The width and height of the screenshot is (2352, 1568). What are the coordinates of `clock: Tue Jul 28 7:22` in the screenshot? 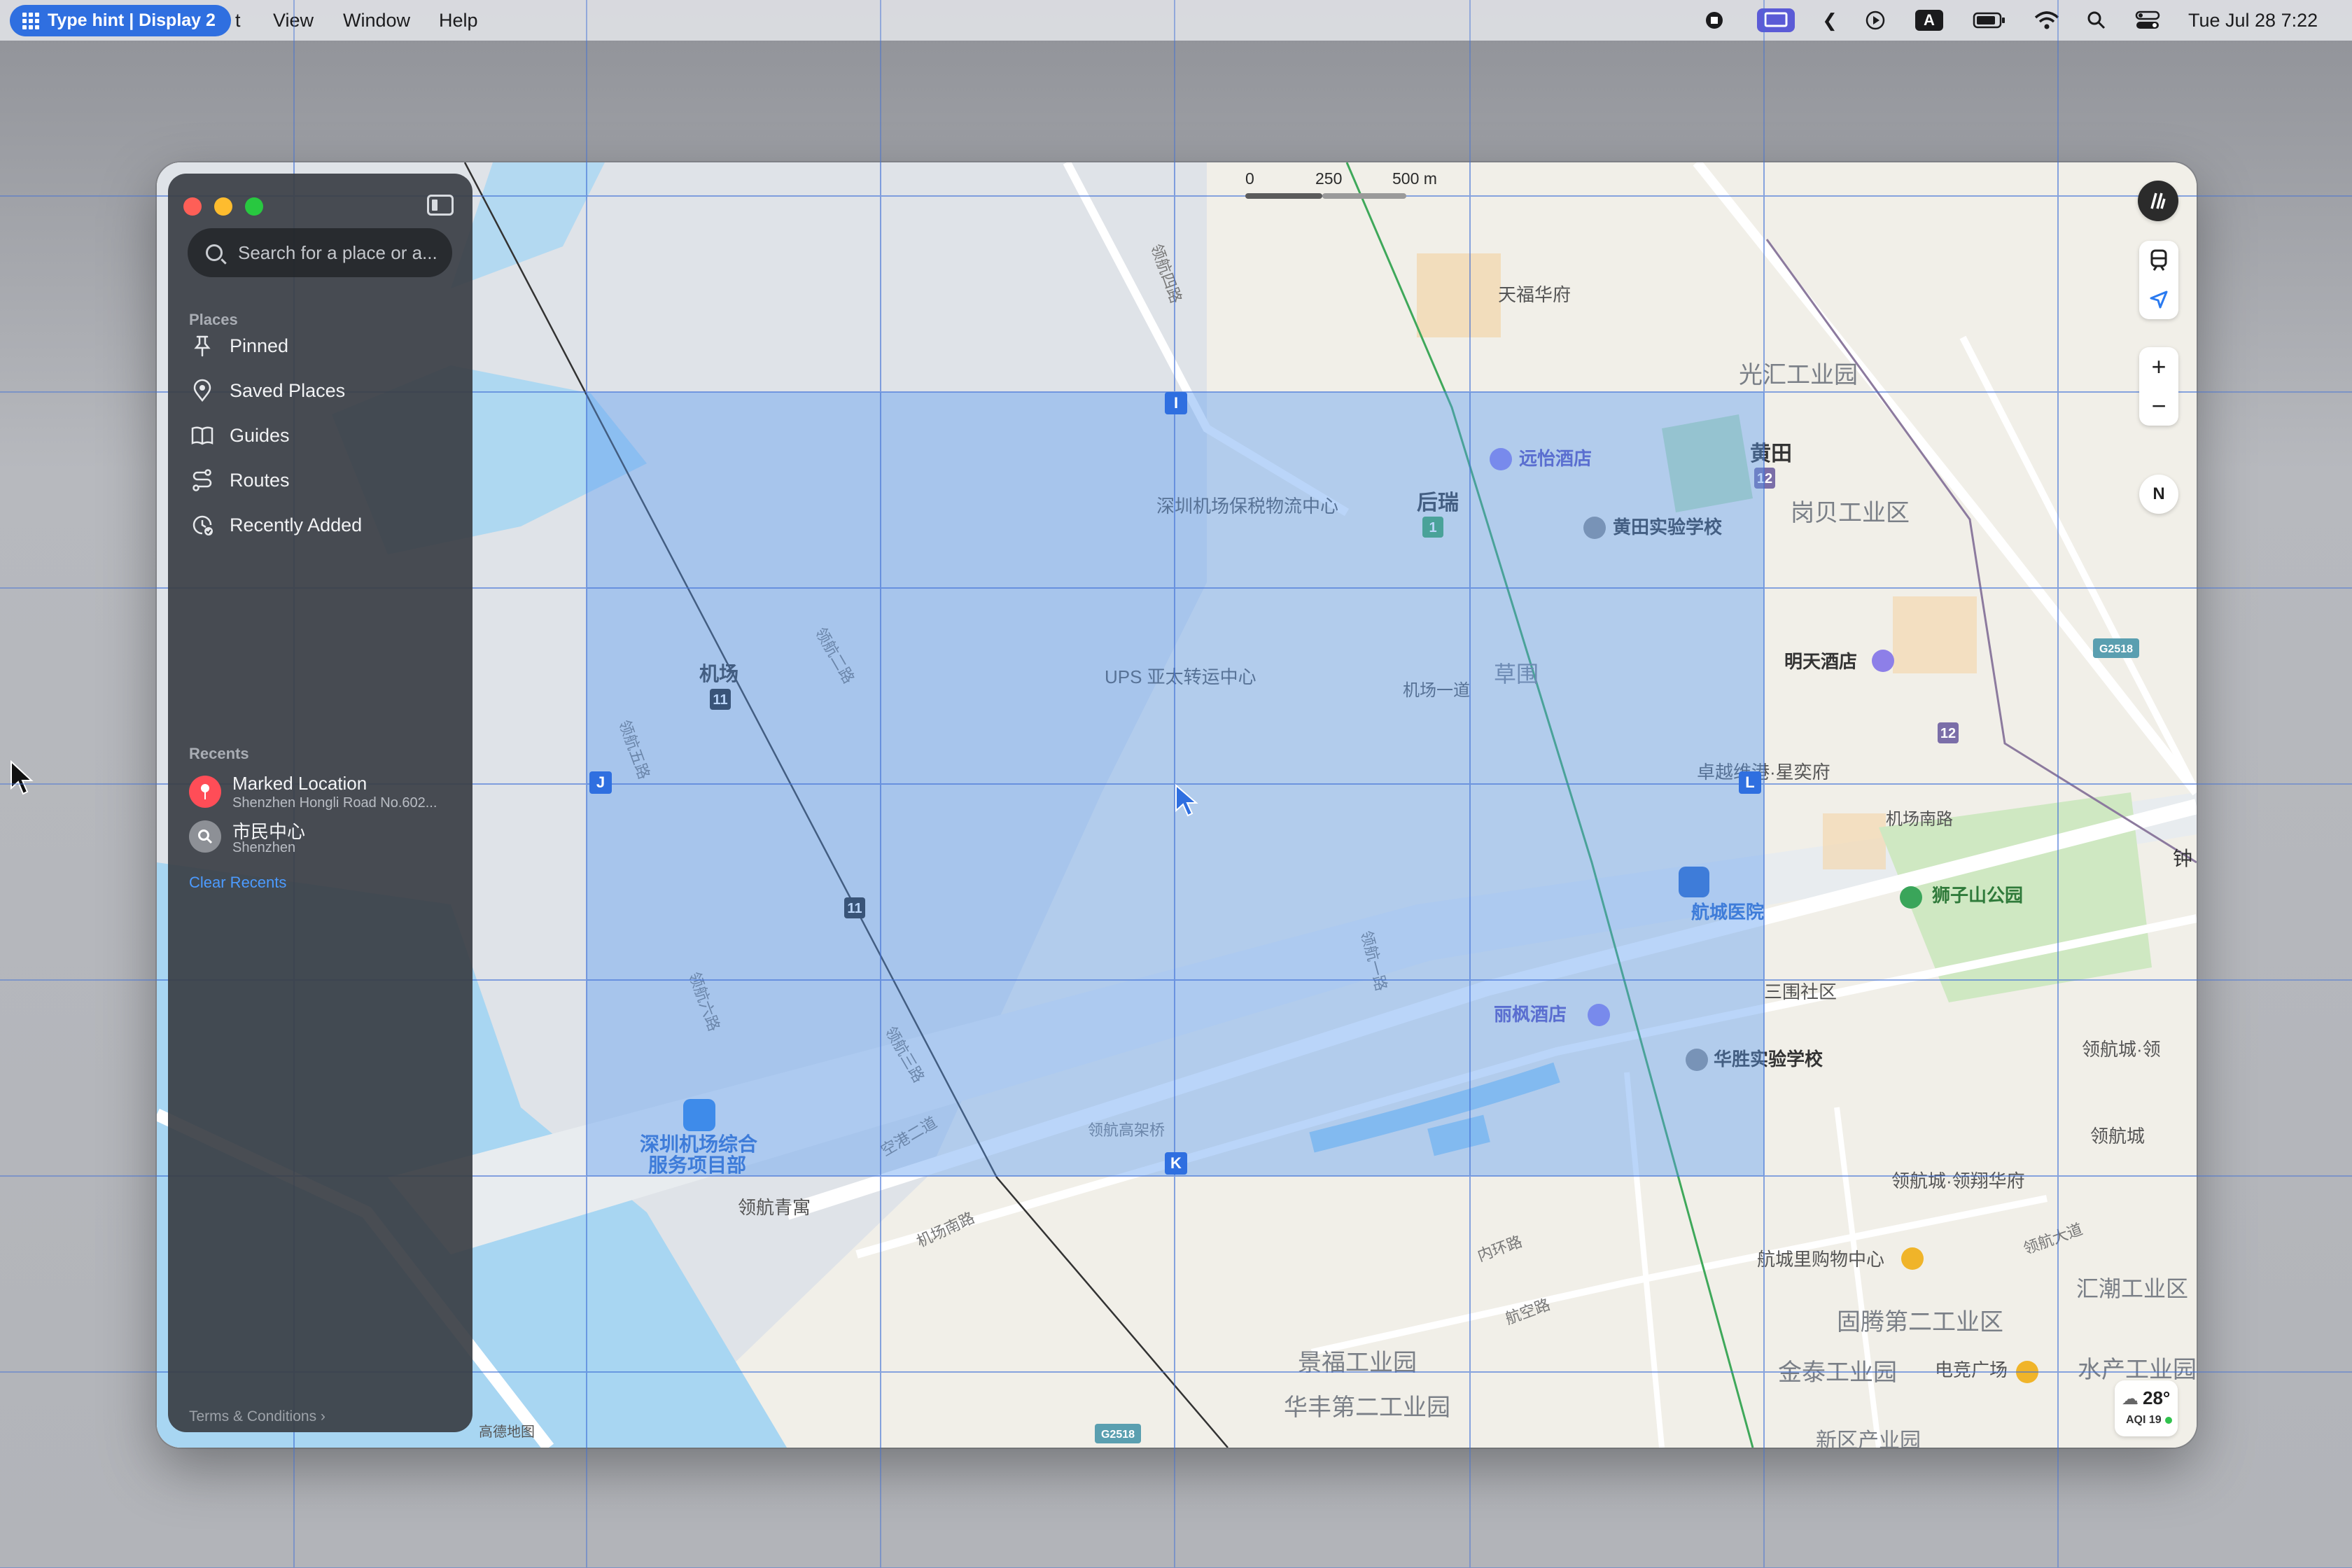 It's located at (2253, 20).